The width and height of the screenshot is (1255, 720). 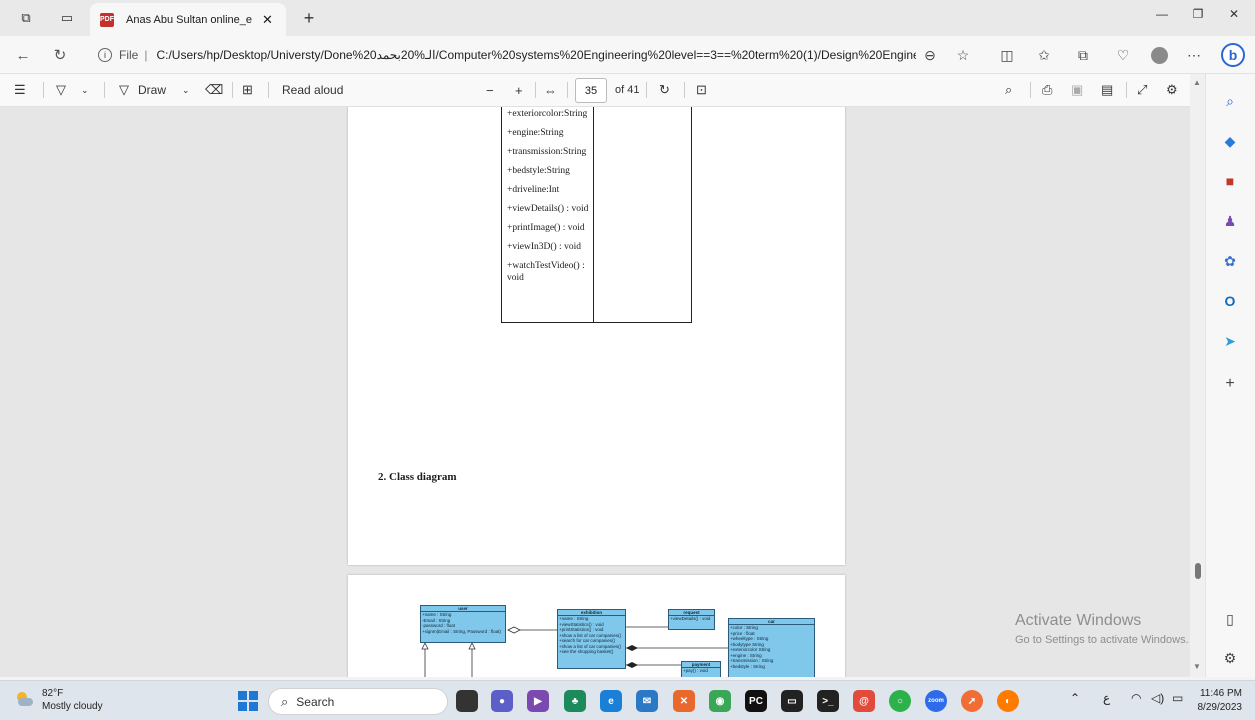 What do you see at coordinates (188, 19) in the screenshot?
I see `active-tab: PDF Anas Abu Sultan online_exl ✕` at bounding box center [188, 19].